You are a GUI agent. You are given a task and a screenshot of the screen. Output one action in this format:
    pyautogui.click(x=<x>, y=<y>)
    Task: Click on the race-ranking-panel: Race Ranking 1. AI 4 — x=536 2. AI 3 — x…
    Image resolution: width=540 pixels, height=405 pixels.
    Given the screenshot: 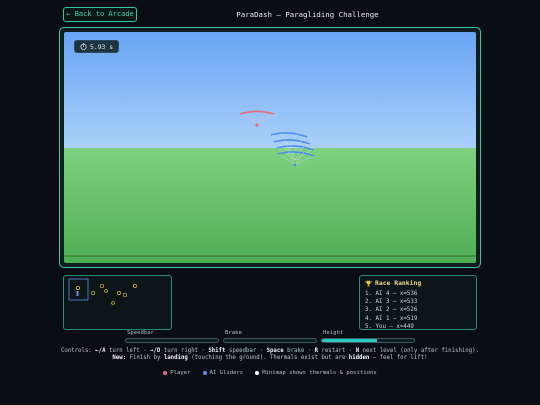 What is the action you would take?
    pyautogui.click(x=418, y=302)
    